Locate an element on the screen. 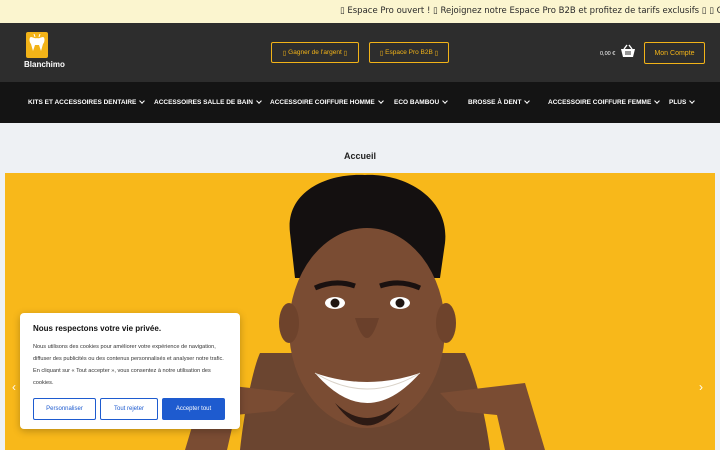  nav-item-plus: PLUS is located at coordinates (682, 102).